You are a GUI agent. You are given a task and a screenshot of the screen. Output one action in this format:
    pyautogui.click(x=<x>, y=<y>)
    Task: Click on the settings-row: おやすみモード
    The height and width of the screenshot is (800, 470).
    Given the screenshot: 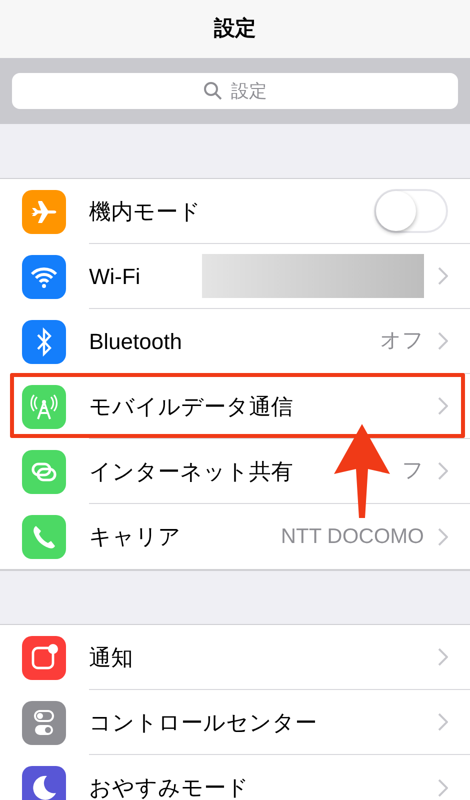 What is the action you would take?
    pyautogui.click(x=235, y=777)
    